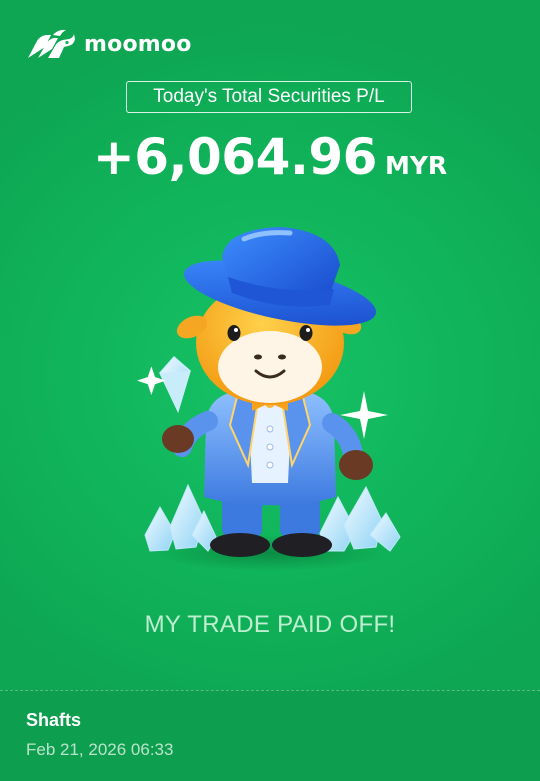  I want to click on timestamp: Feb 21, 2026 06:33, so click(100, 749).